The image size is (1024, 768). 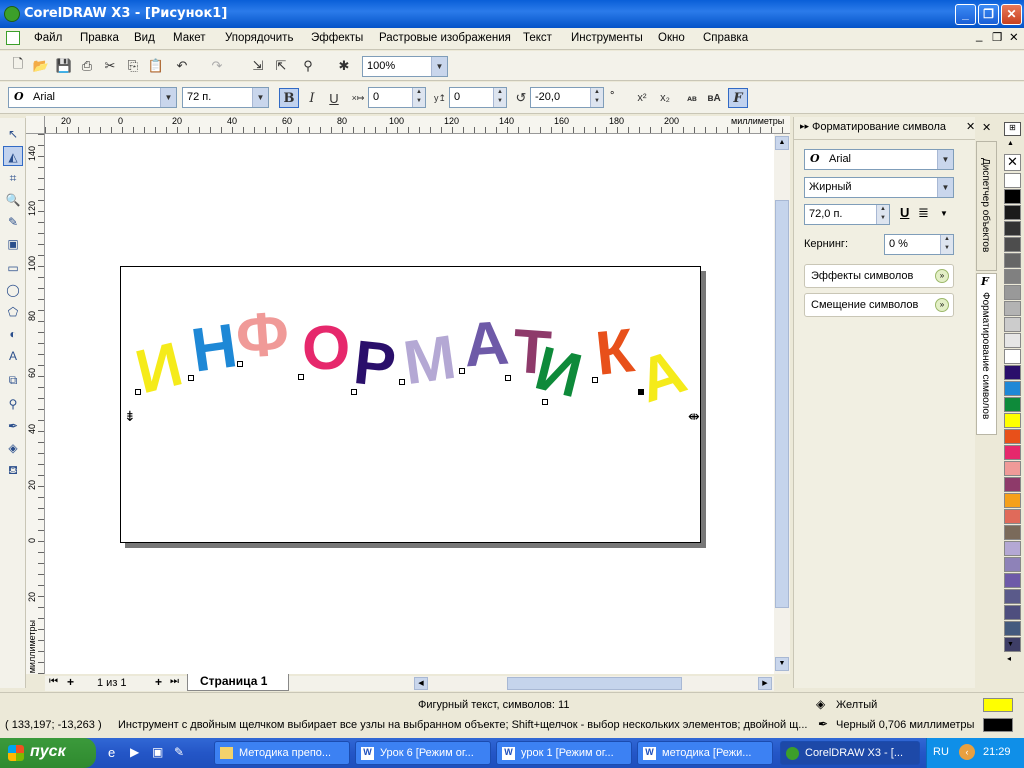 What do you see at coordinates (979, 36) in the screenshot?
I see `doc-minimize-icon: _` at bounding box center [979, 36].